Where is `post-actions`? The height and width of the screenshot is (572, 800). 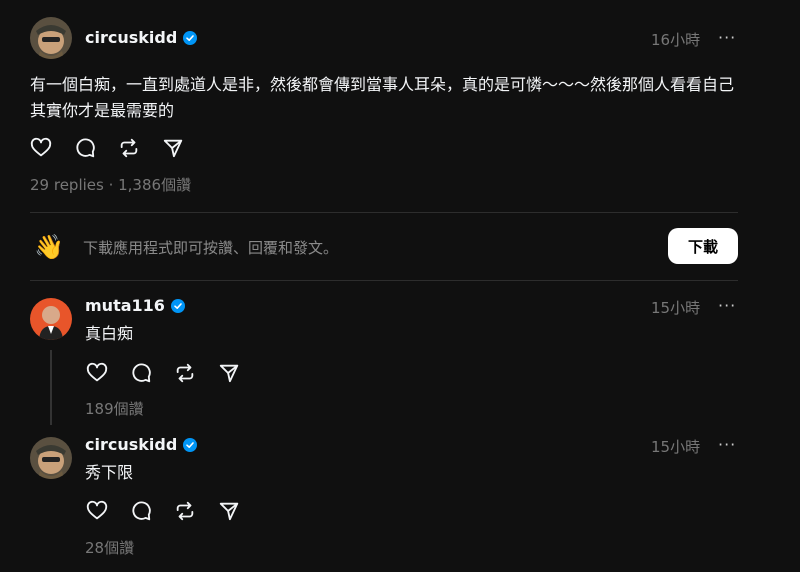 post-actions is located at coordinates (107, 148).